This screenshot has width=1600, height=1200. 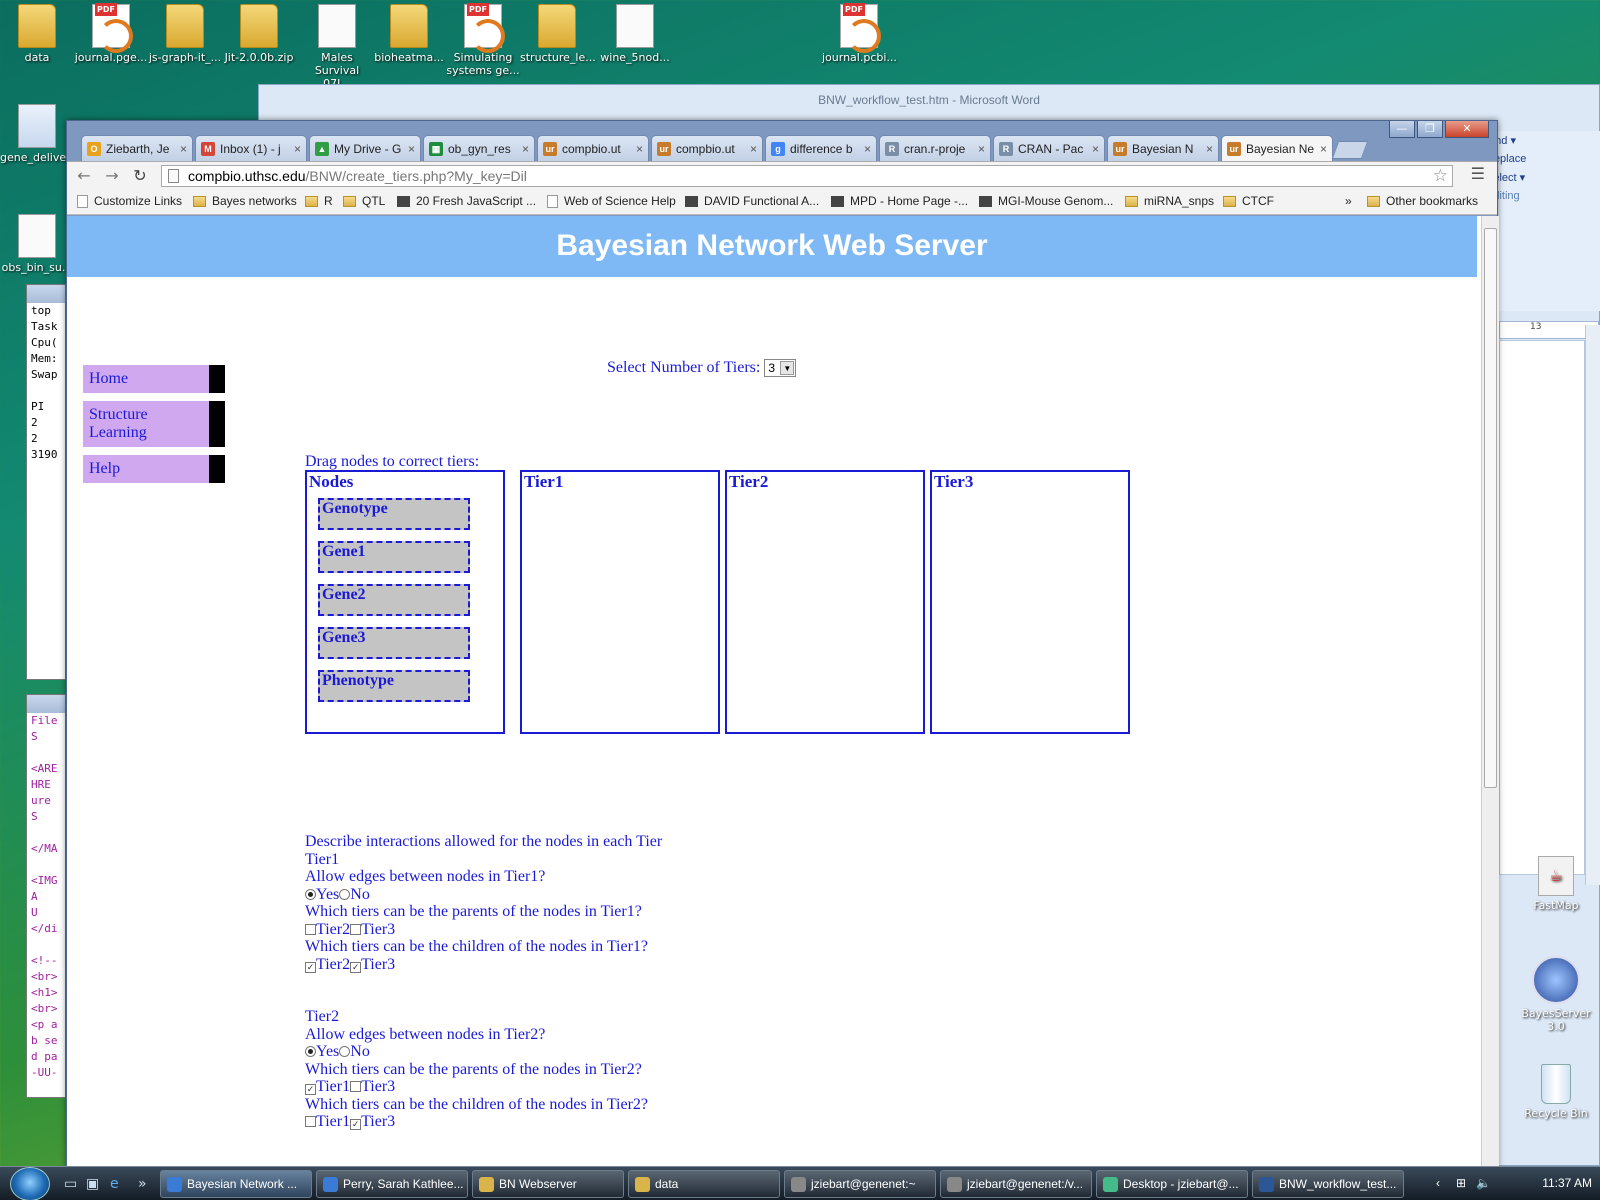 What do you see at coordinates (356, 967) in the screenshot?
I see `tier1-child-tier3-checkbox: ✓` at bounding box center [356, 967].